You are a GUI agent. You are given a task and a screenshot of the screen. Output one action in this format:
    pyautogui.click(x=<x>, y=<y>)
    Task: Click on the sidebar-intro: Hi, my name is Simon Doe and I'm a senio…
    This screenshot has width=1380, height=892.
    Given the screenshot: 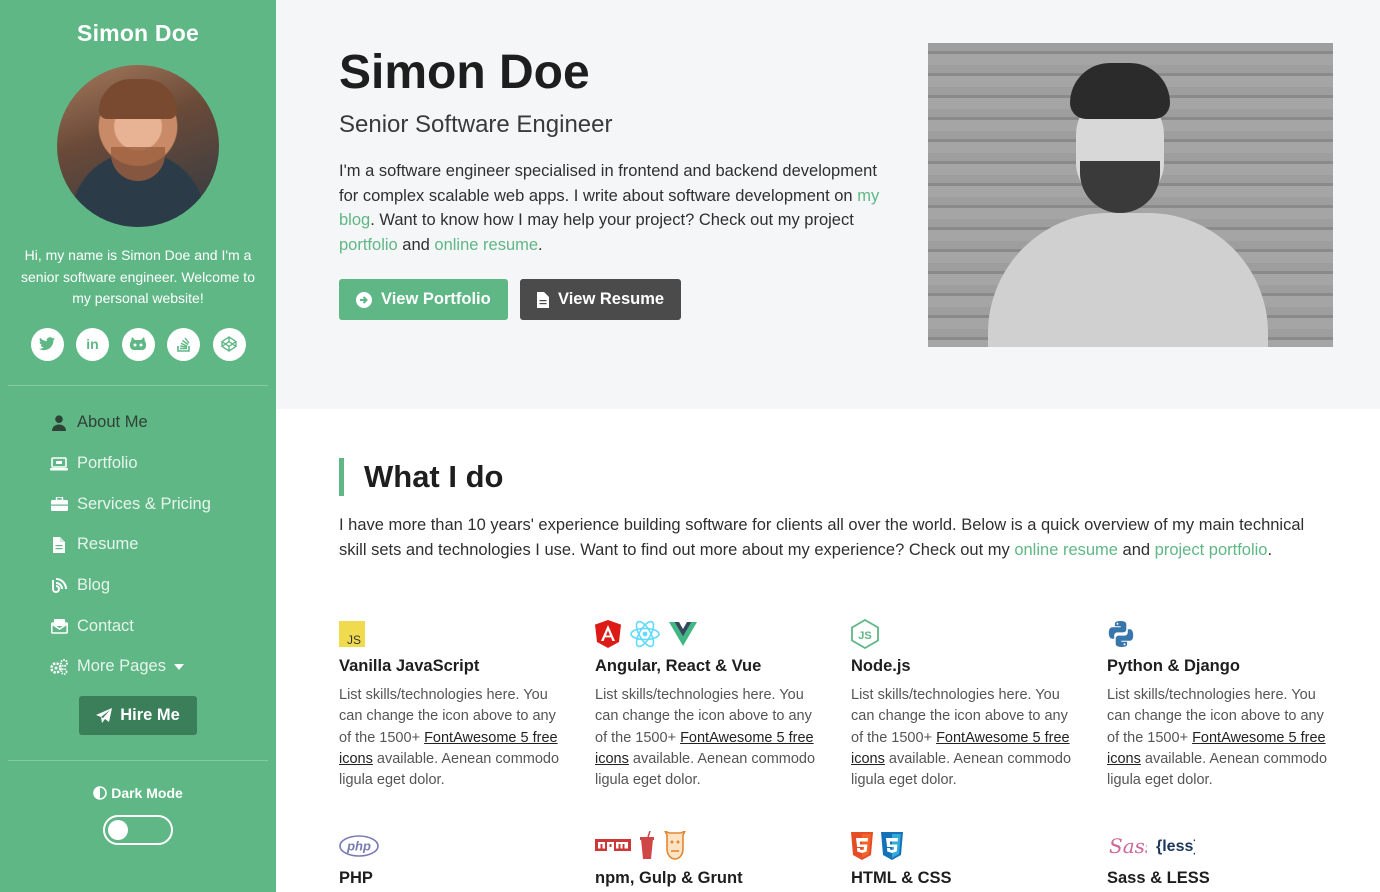 What is the action you would take?
    pyautogui.click(x=138, y=276)
    